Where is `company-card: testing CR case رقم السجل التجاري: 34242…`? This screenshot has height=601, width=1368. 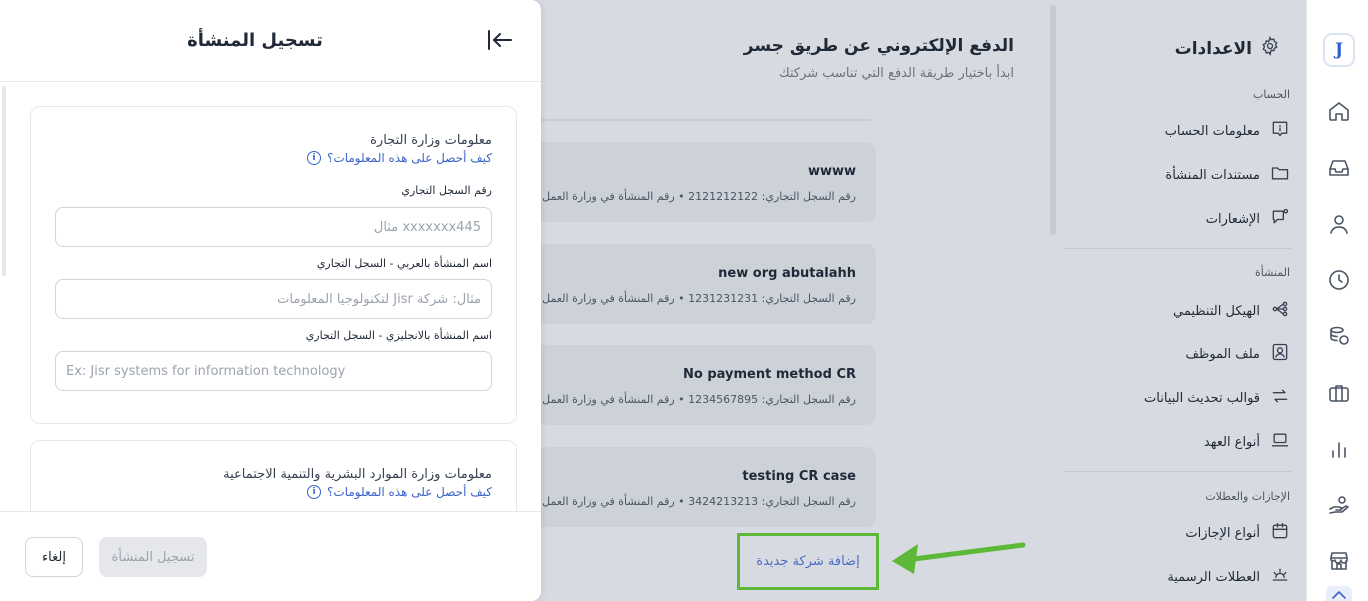
company-card: testing CR case رقم السجل التجاري: 34242… is located at coordinates (708, 487).